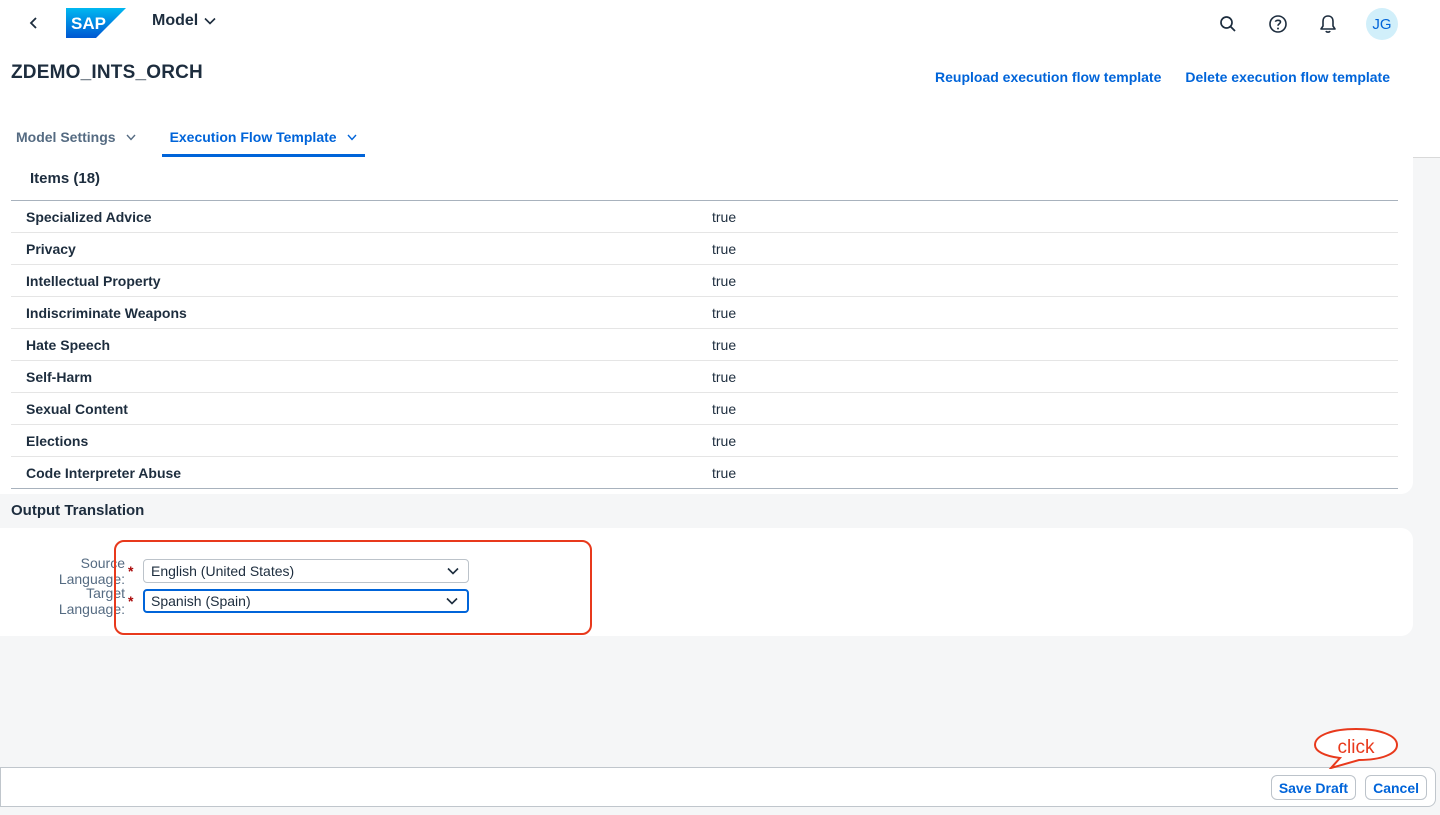 The height and width of the screenshot is (815, 1440). Describe the element at coordinates (704, 473) in the screenshot. I see `table-row: Code Interpreter Abuse true` at that location.